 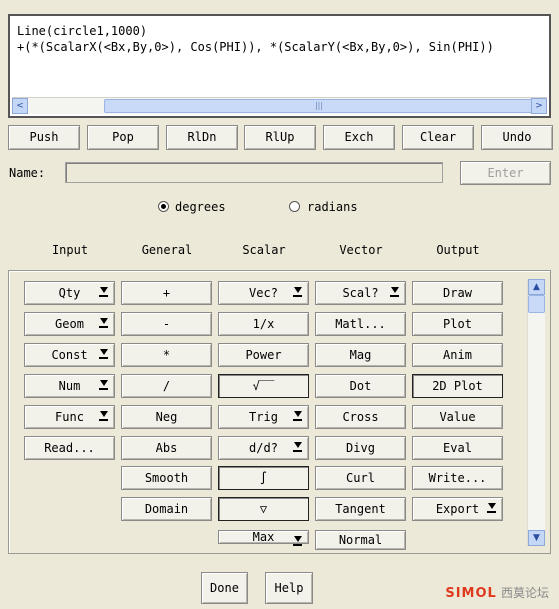 I want to click on help-button: Help, so click(x=289, y=588).